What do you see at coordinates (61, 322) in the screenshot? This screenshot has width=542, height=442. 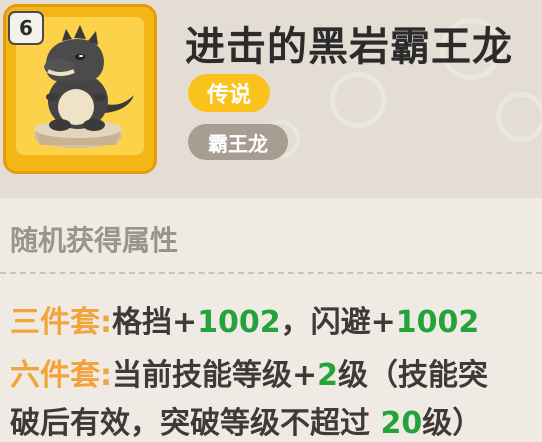 I see `set-bonus-3-label: 三件套:` at bounding box center [61, 322].